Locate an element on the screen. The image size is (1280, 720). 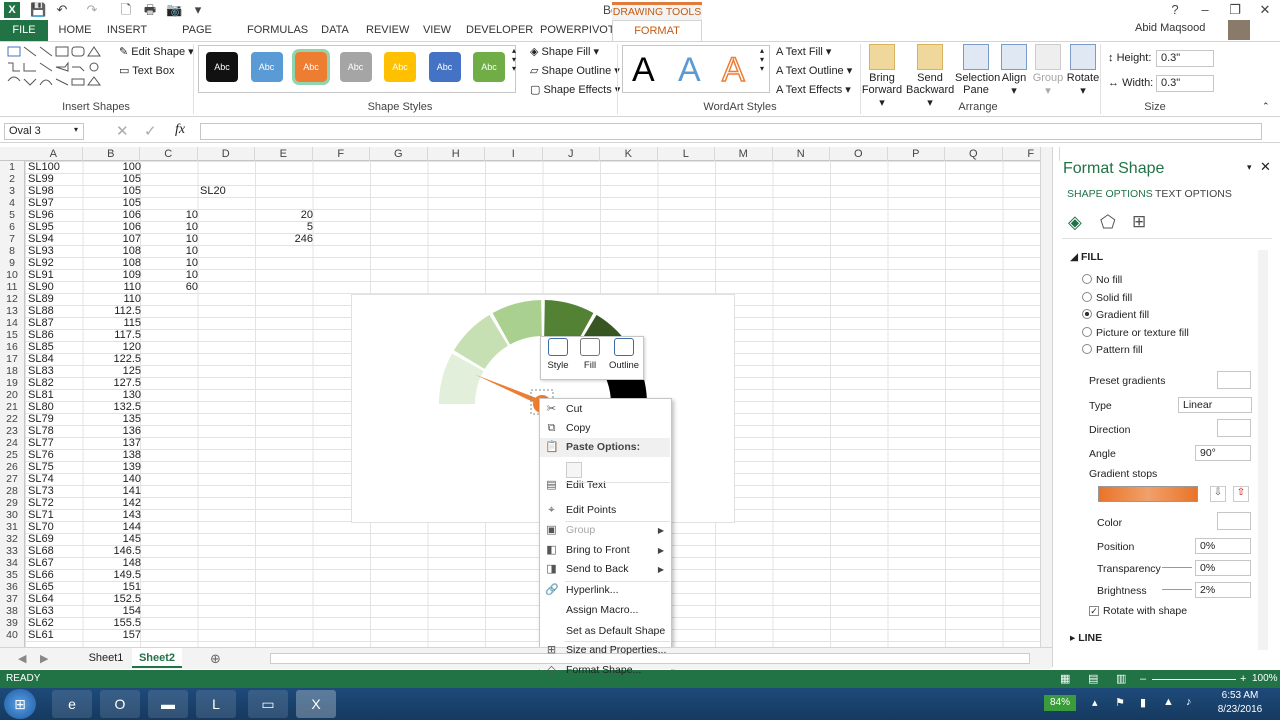
sheet-tab-sheet1: Sheet1 is located at coordinates (106, 658).